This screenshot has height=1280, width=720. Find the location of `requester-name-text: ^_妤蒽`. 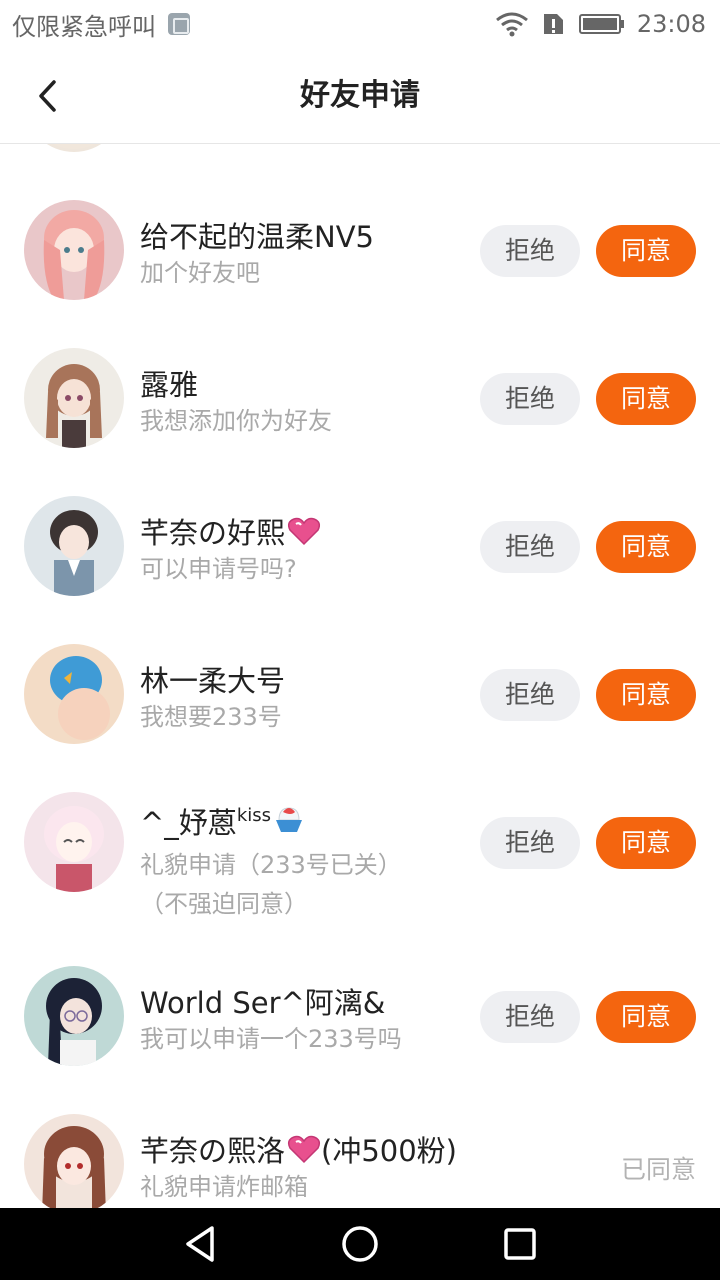

requester-name-text: ^_妤蒽 is located at coordinates (188, 823).